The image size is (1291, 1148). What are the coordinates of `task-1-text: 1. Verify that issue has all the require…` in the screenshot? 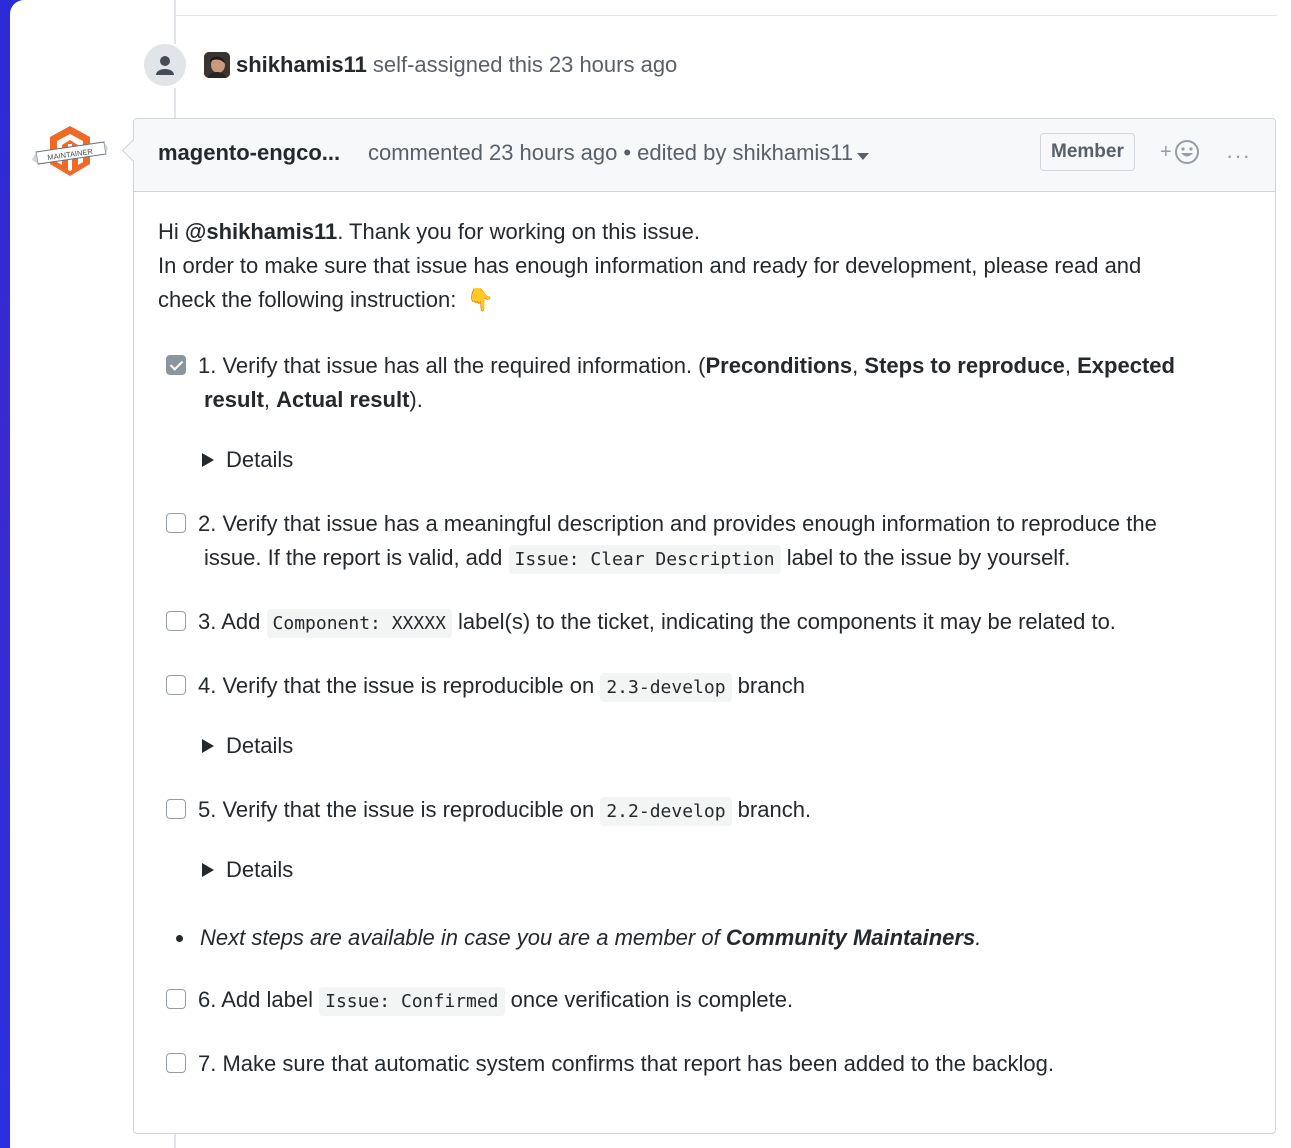 It's located at (452, 365).